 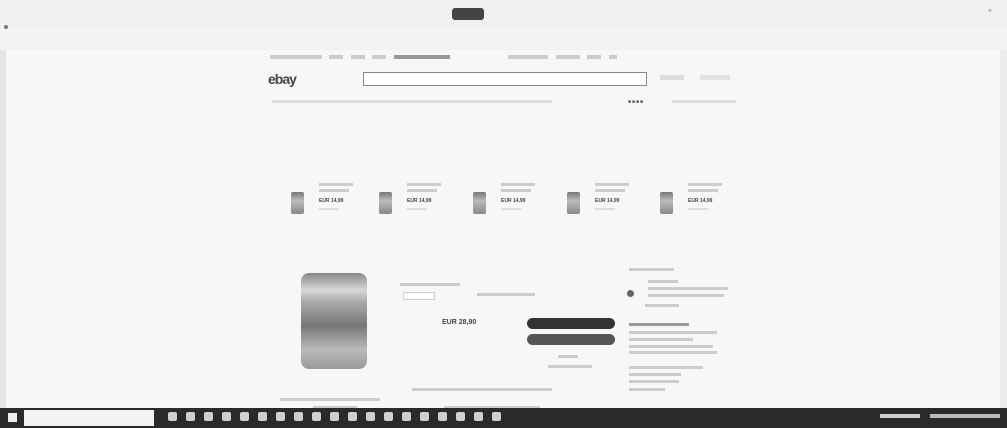 What do you see at coordinates (965, 416) in the screenshot?
I see `clock` at bounding box center [965, 416].